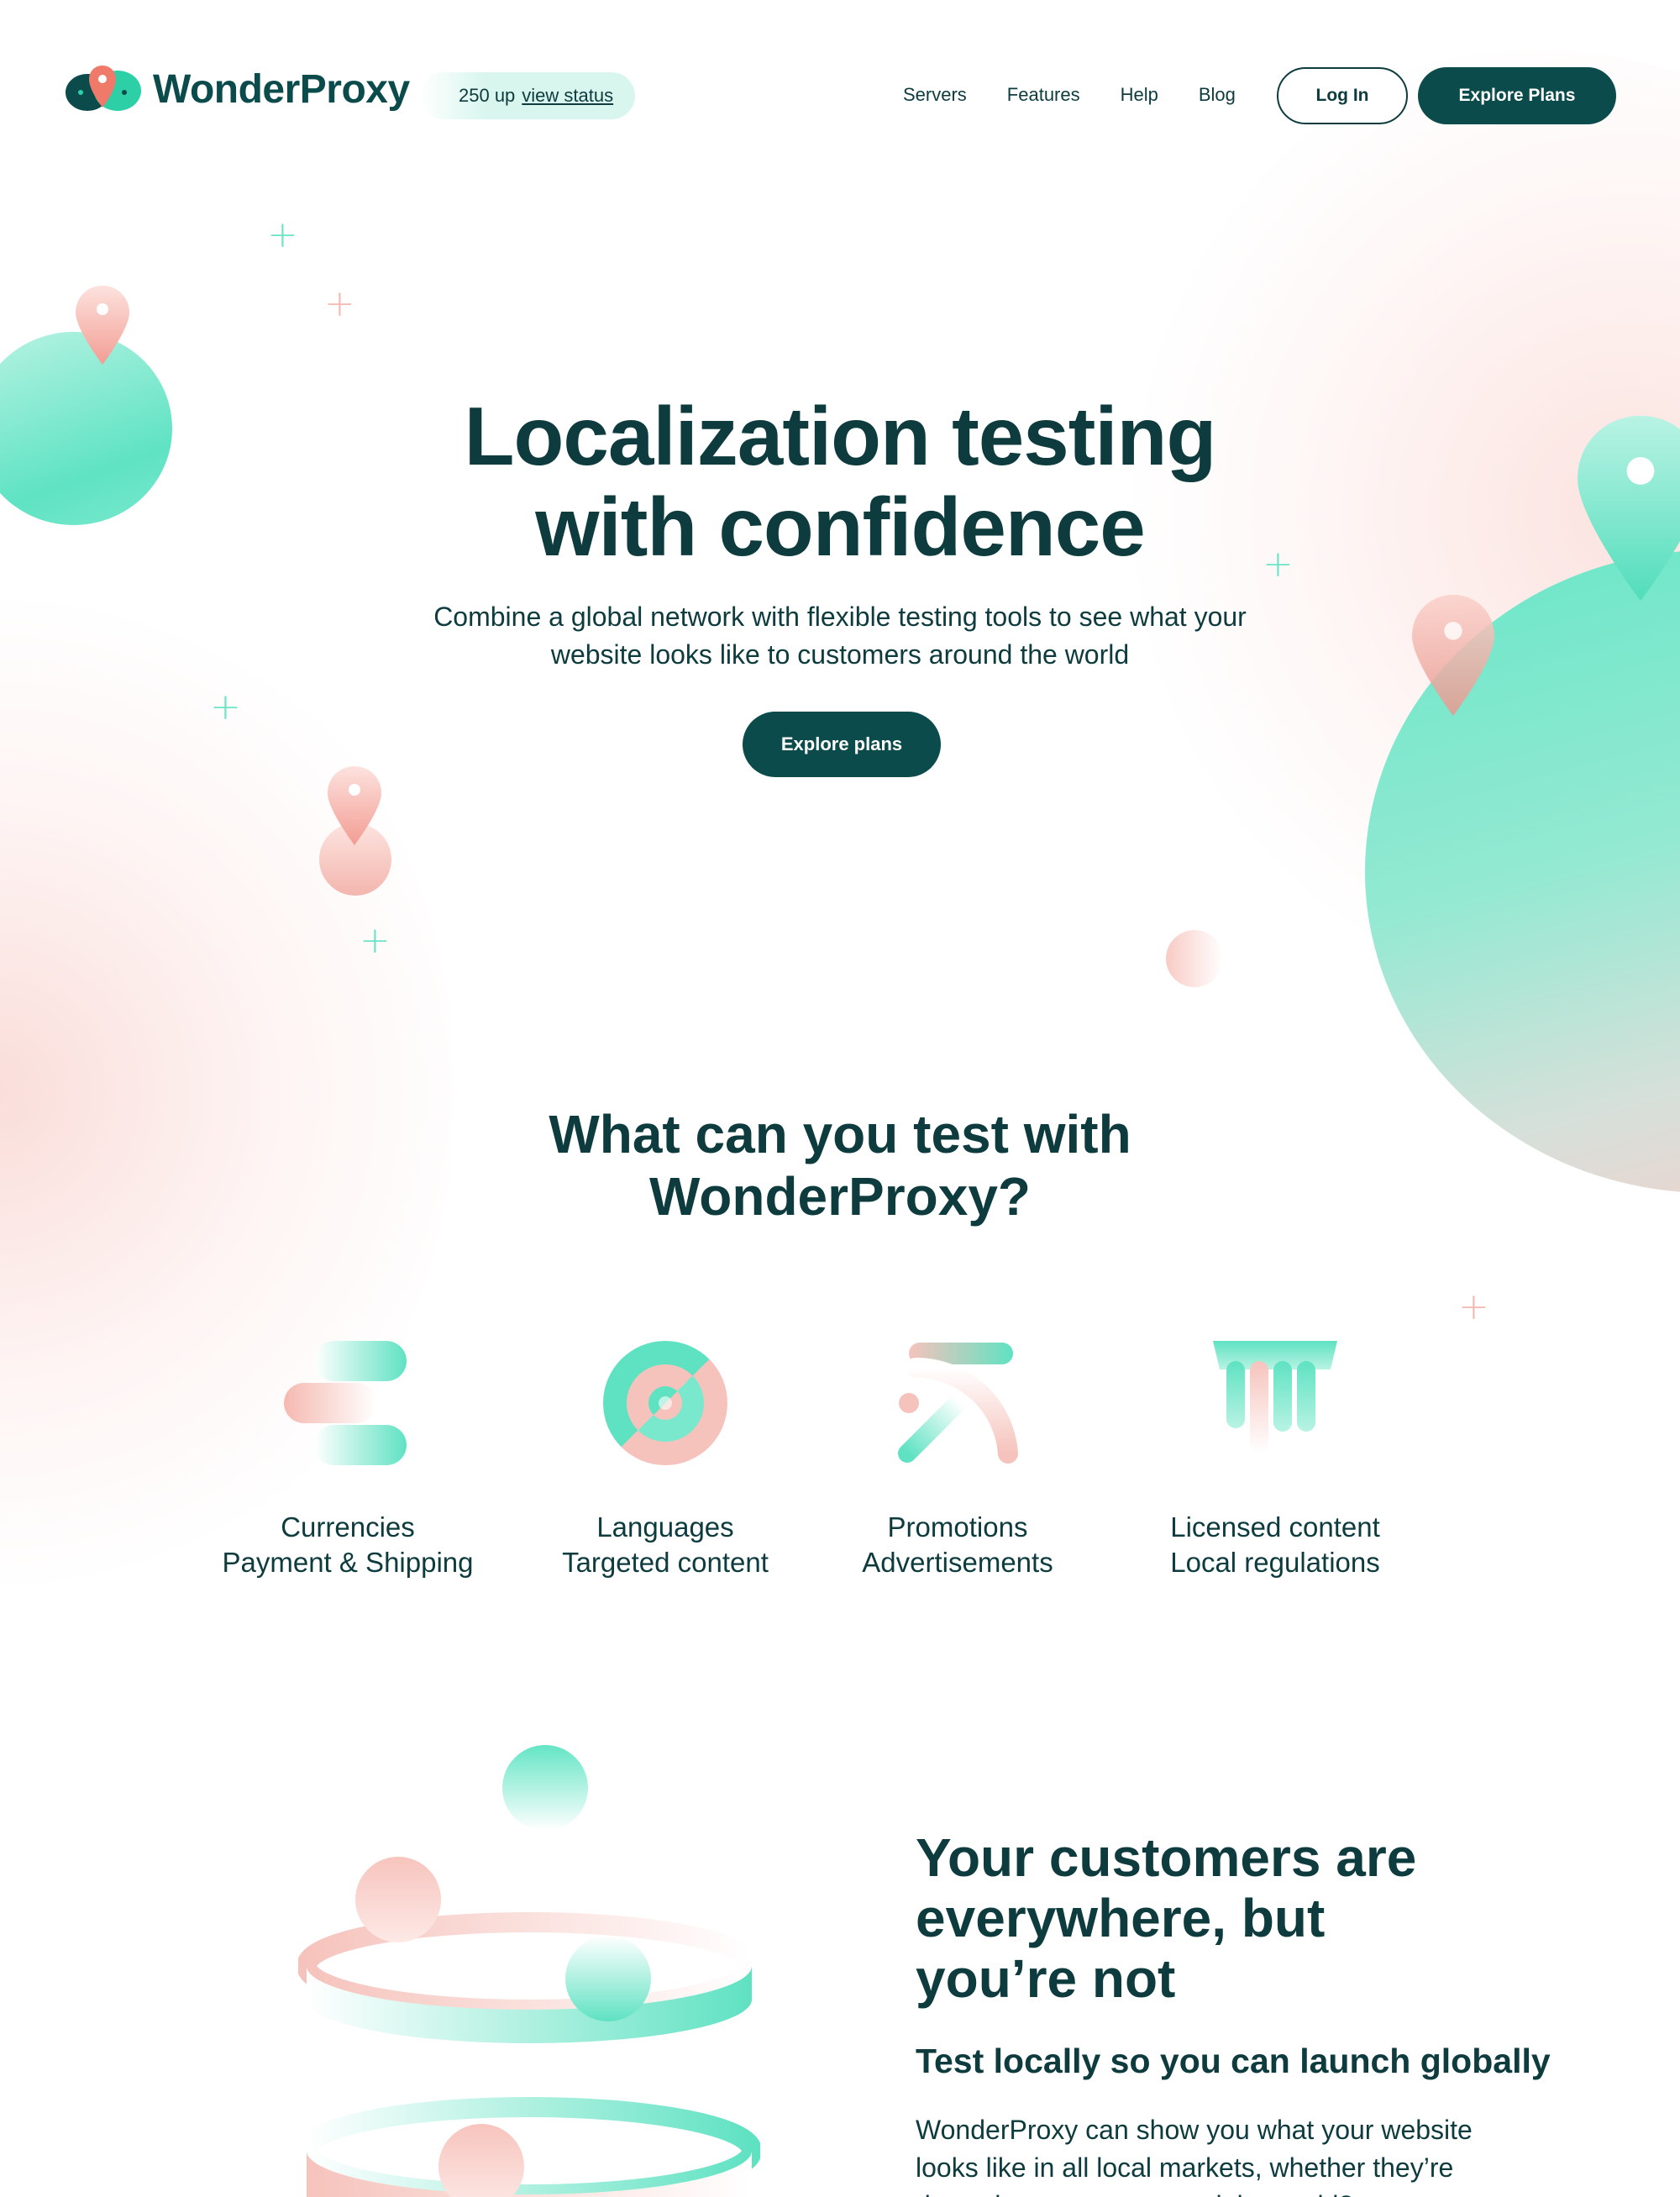  I want to click on server-count: 250 up, so click(487, 95).